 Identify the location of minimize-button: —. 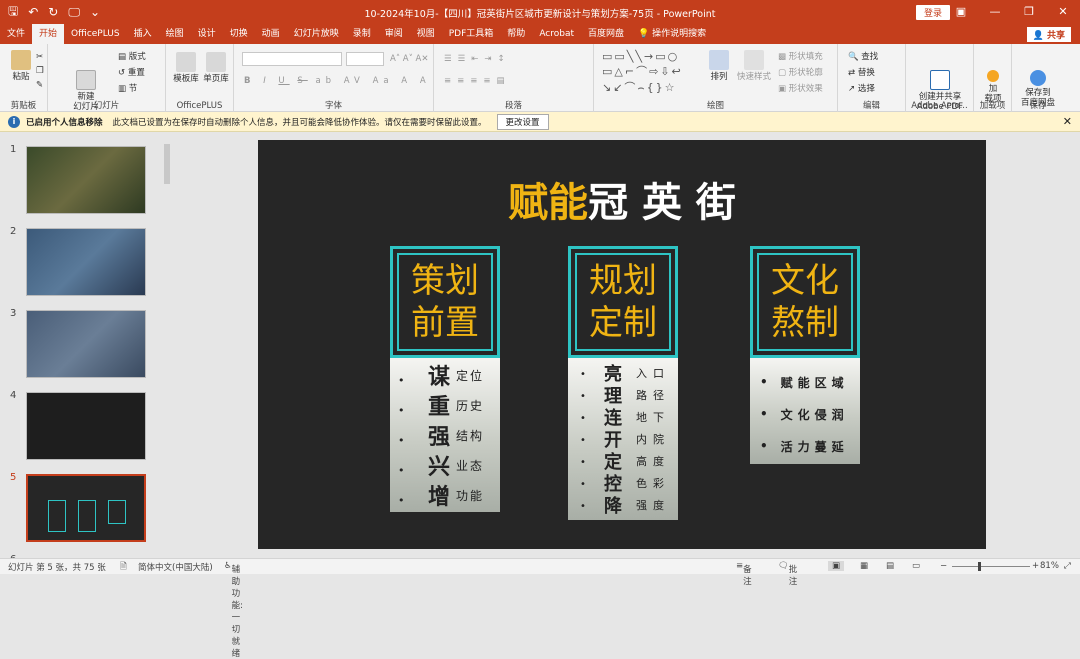
(995, 12).